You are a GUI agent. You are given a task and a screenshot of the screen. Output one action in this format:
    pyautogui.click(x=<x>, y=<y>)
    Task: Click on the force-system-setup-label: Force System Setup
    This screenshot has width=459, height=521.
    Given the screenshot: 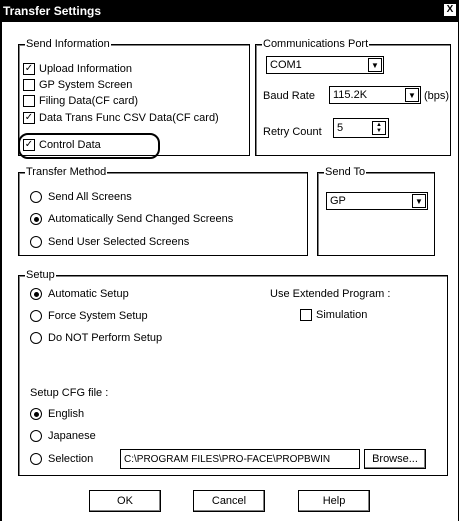 What is the action you would take?
    pyautogui.click(x=98, y=316)
    